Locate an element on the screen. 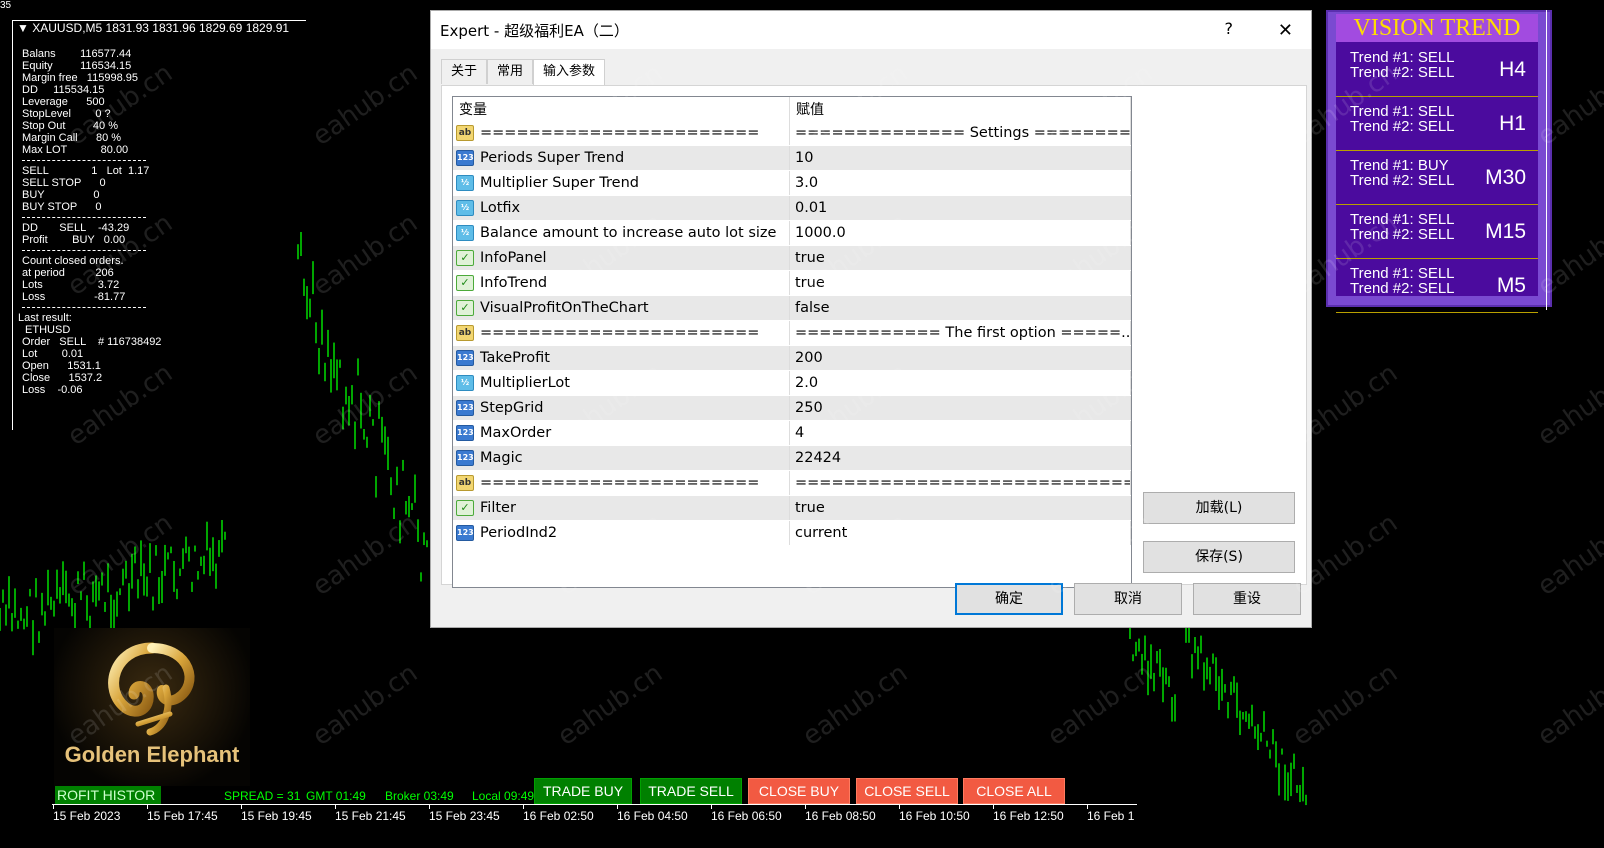 The height and width of the screenshot is (848, 1604). param-name: Magic is located at coordinates (501, 458).